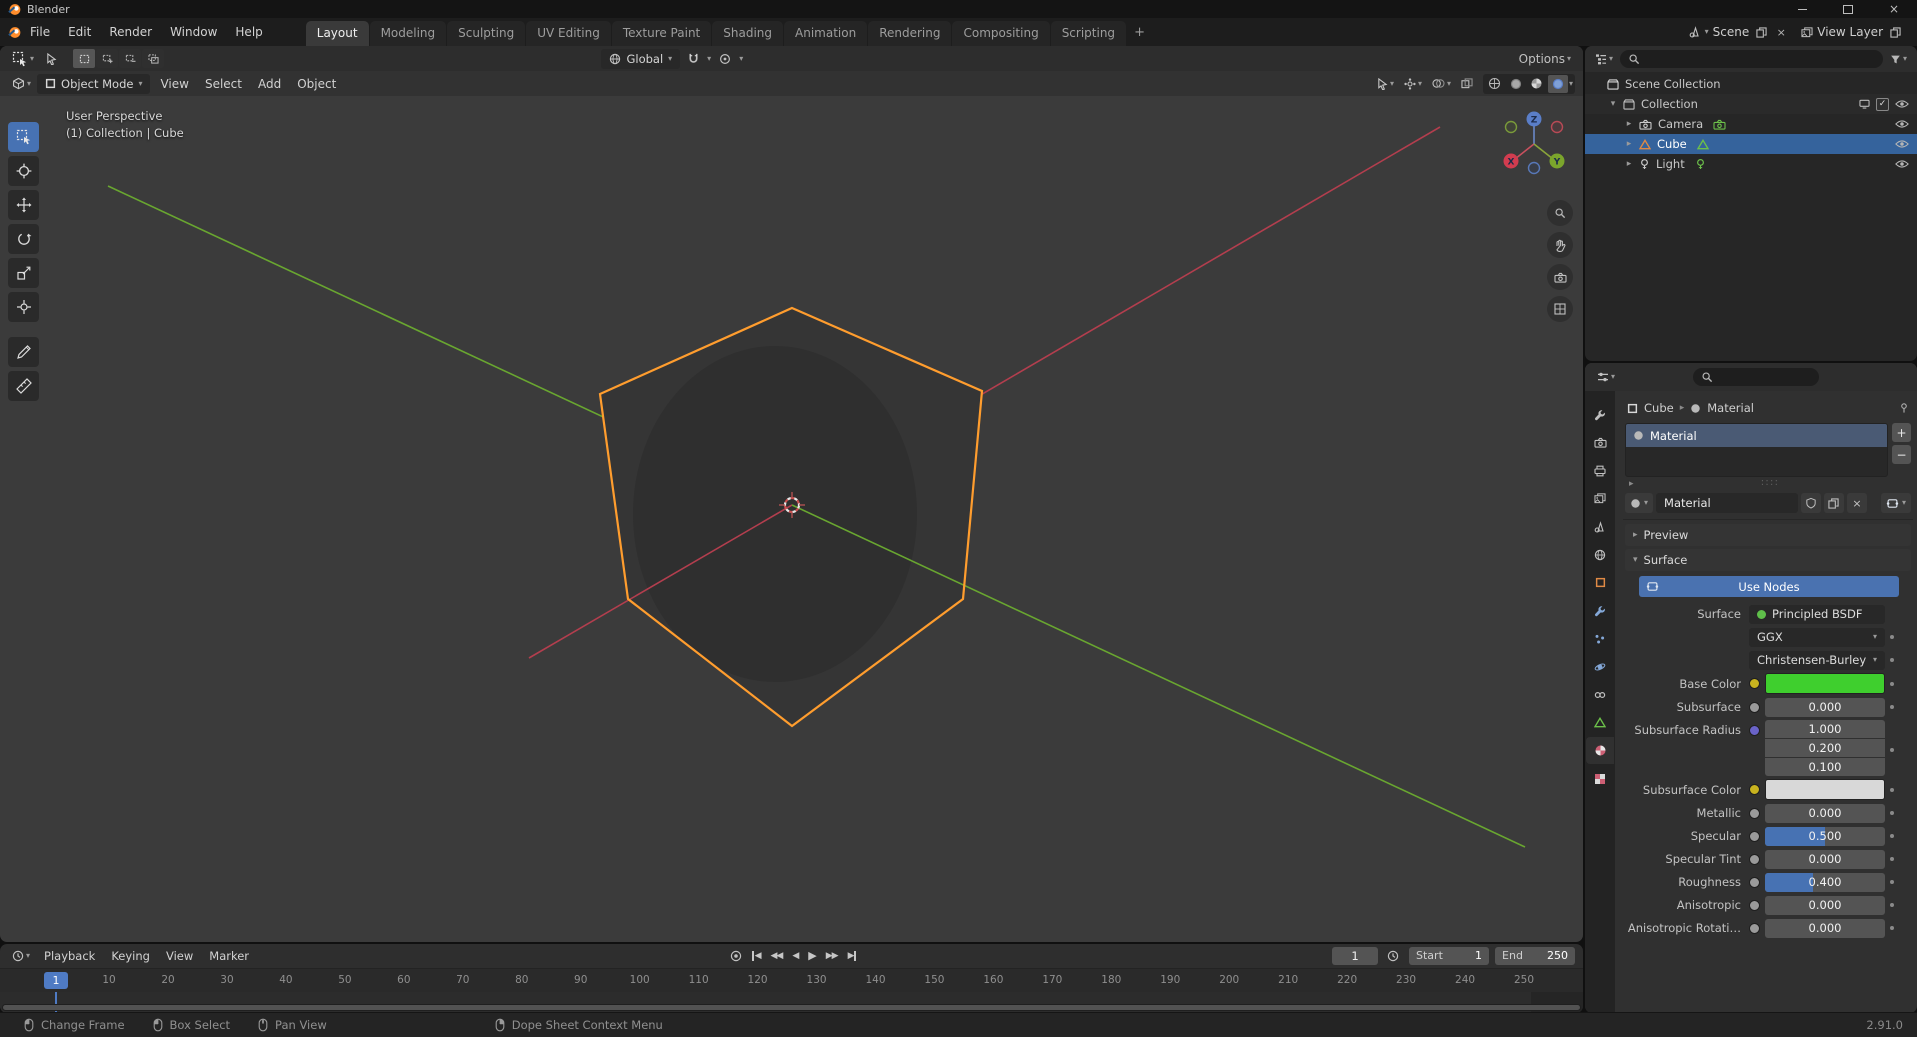 Image resolution: width=1917 pixels, height=1037 pixels. What do you see at coordinates (1825, 882) in the screenshot?
I see `field-roughness-input: 0.400` at bounding box center [1825, 882].